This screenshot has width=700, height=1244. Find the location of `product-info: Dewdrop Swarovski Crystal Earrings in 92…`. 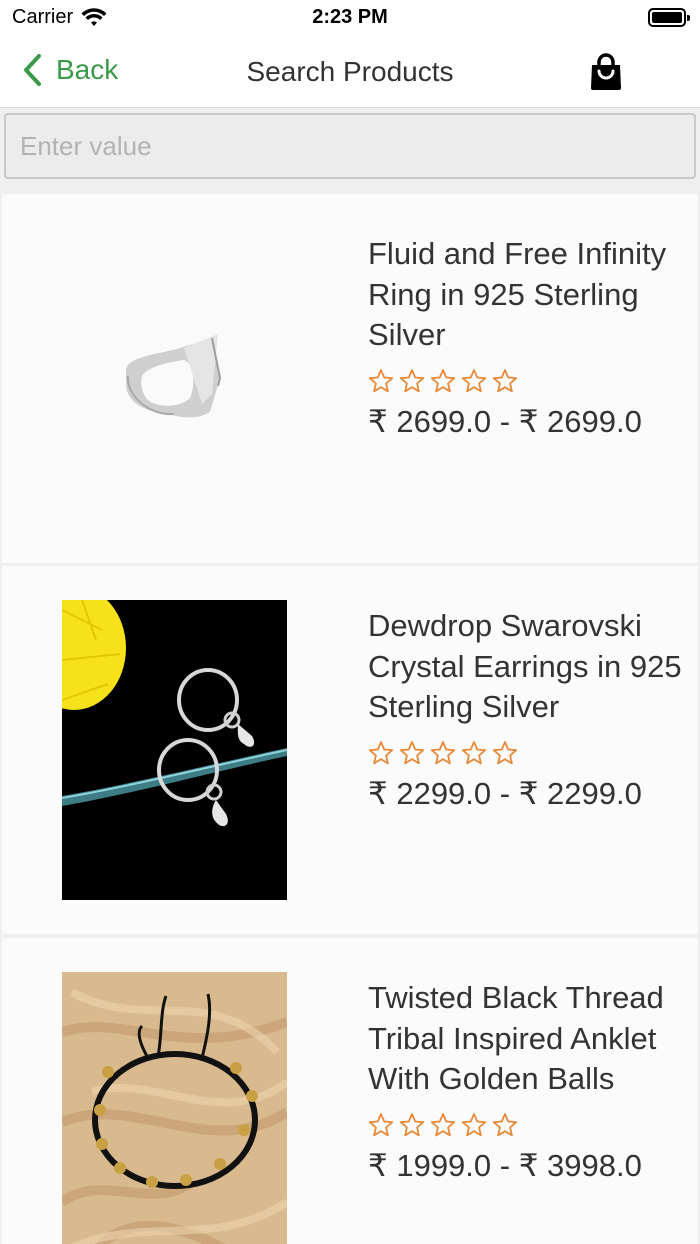

product-info: Dewdrop Swarovski Crystal Earrings in 92… is located at coordinates (528, 709).